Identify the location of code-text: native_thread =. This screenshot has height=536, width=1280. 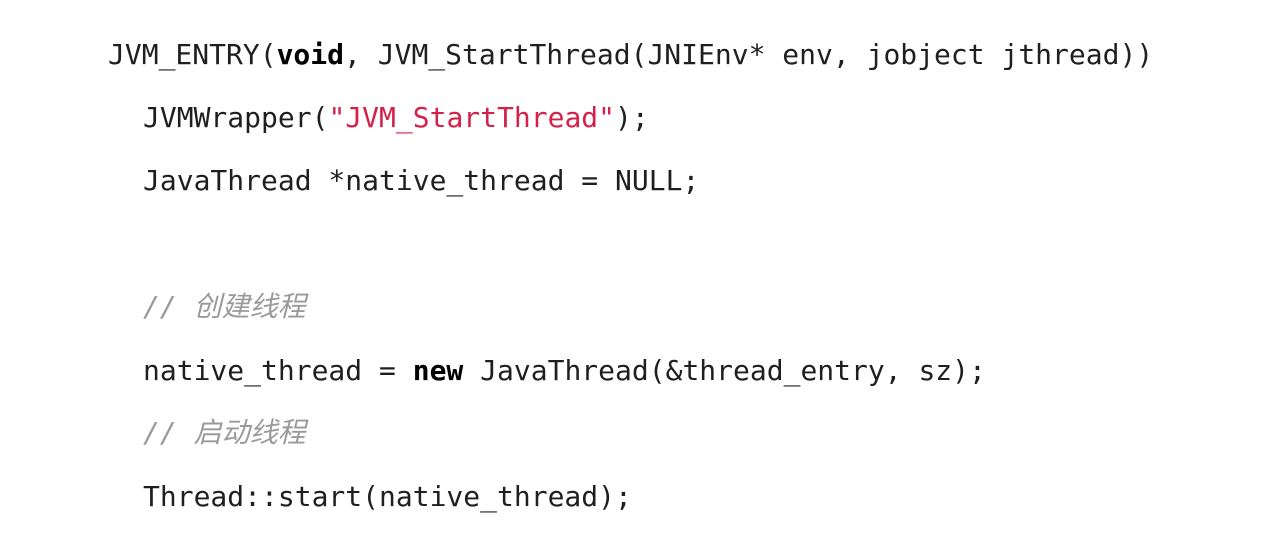
(278, 370).